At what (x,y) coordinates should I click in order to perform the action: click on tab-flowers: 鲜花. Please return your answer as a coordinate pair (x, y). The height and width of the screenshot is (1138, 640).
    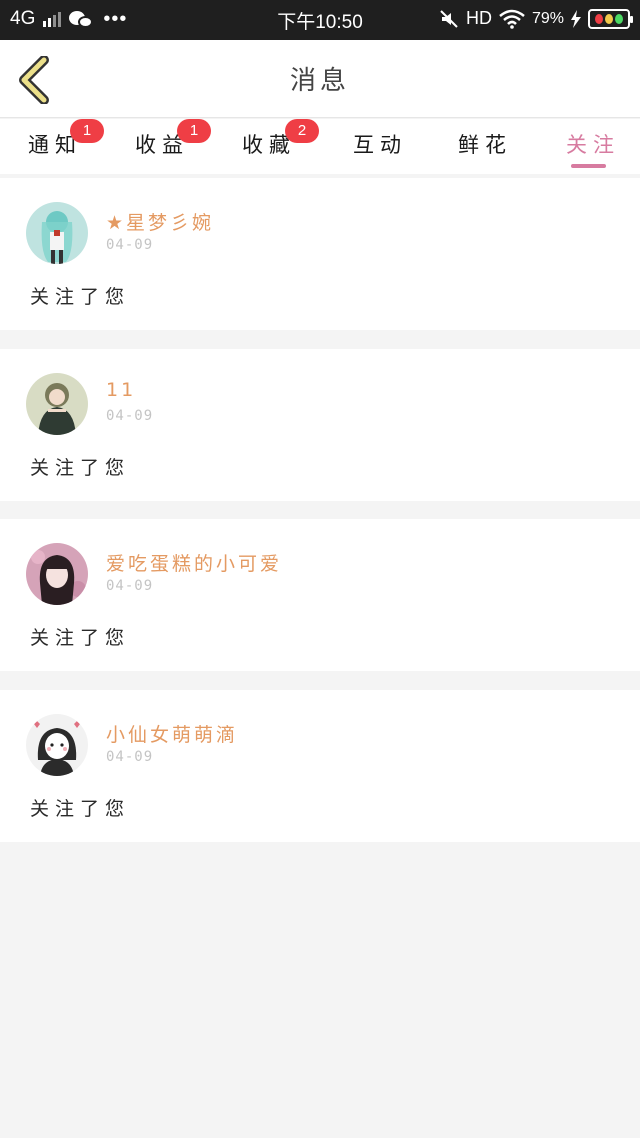
    Looking at the image, I should click on (485, 144).